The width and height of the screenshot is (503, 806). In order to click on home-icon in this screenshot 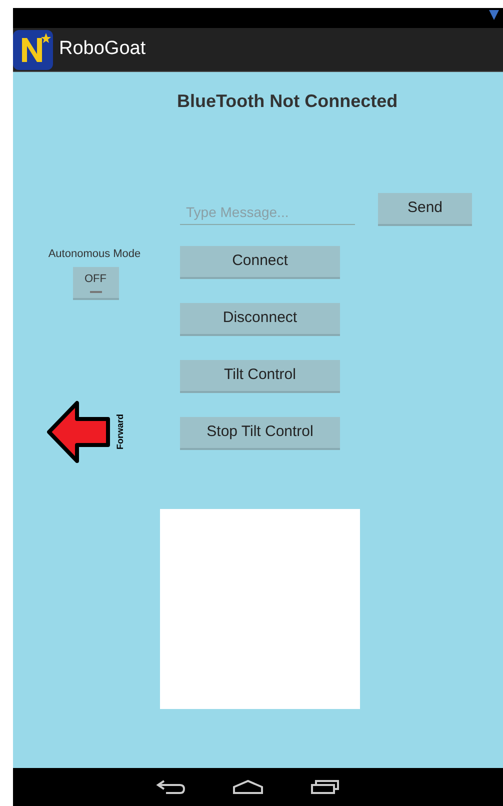, I will do `click(248, 787)`.